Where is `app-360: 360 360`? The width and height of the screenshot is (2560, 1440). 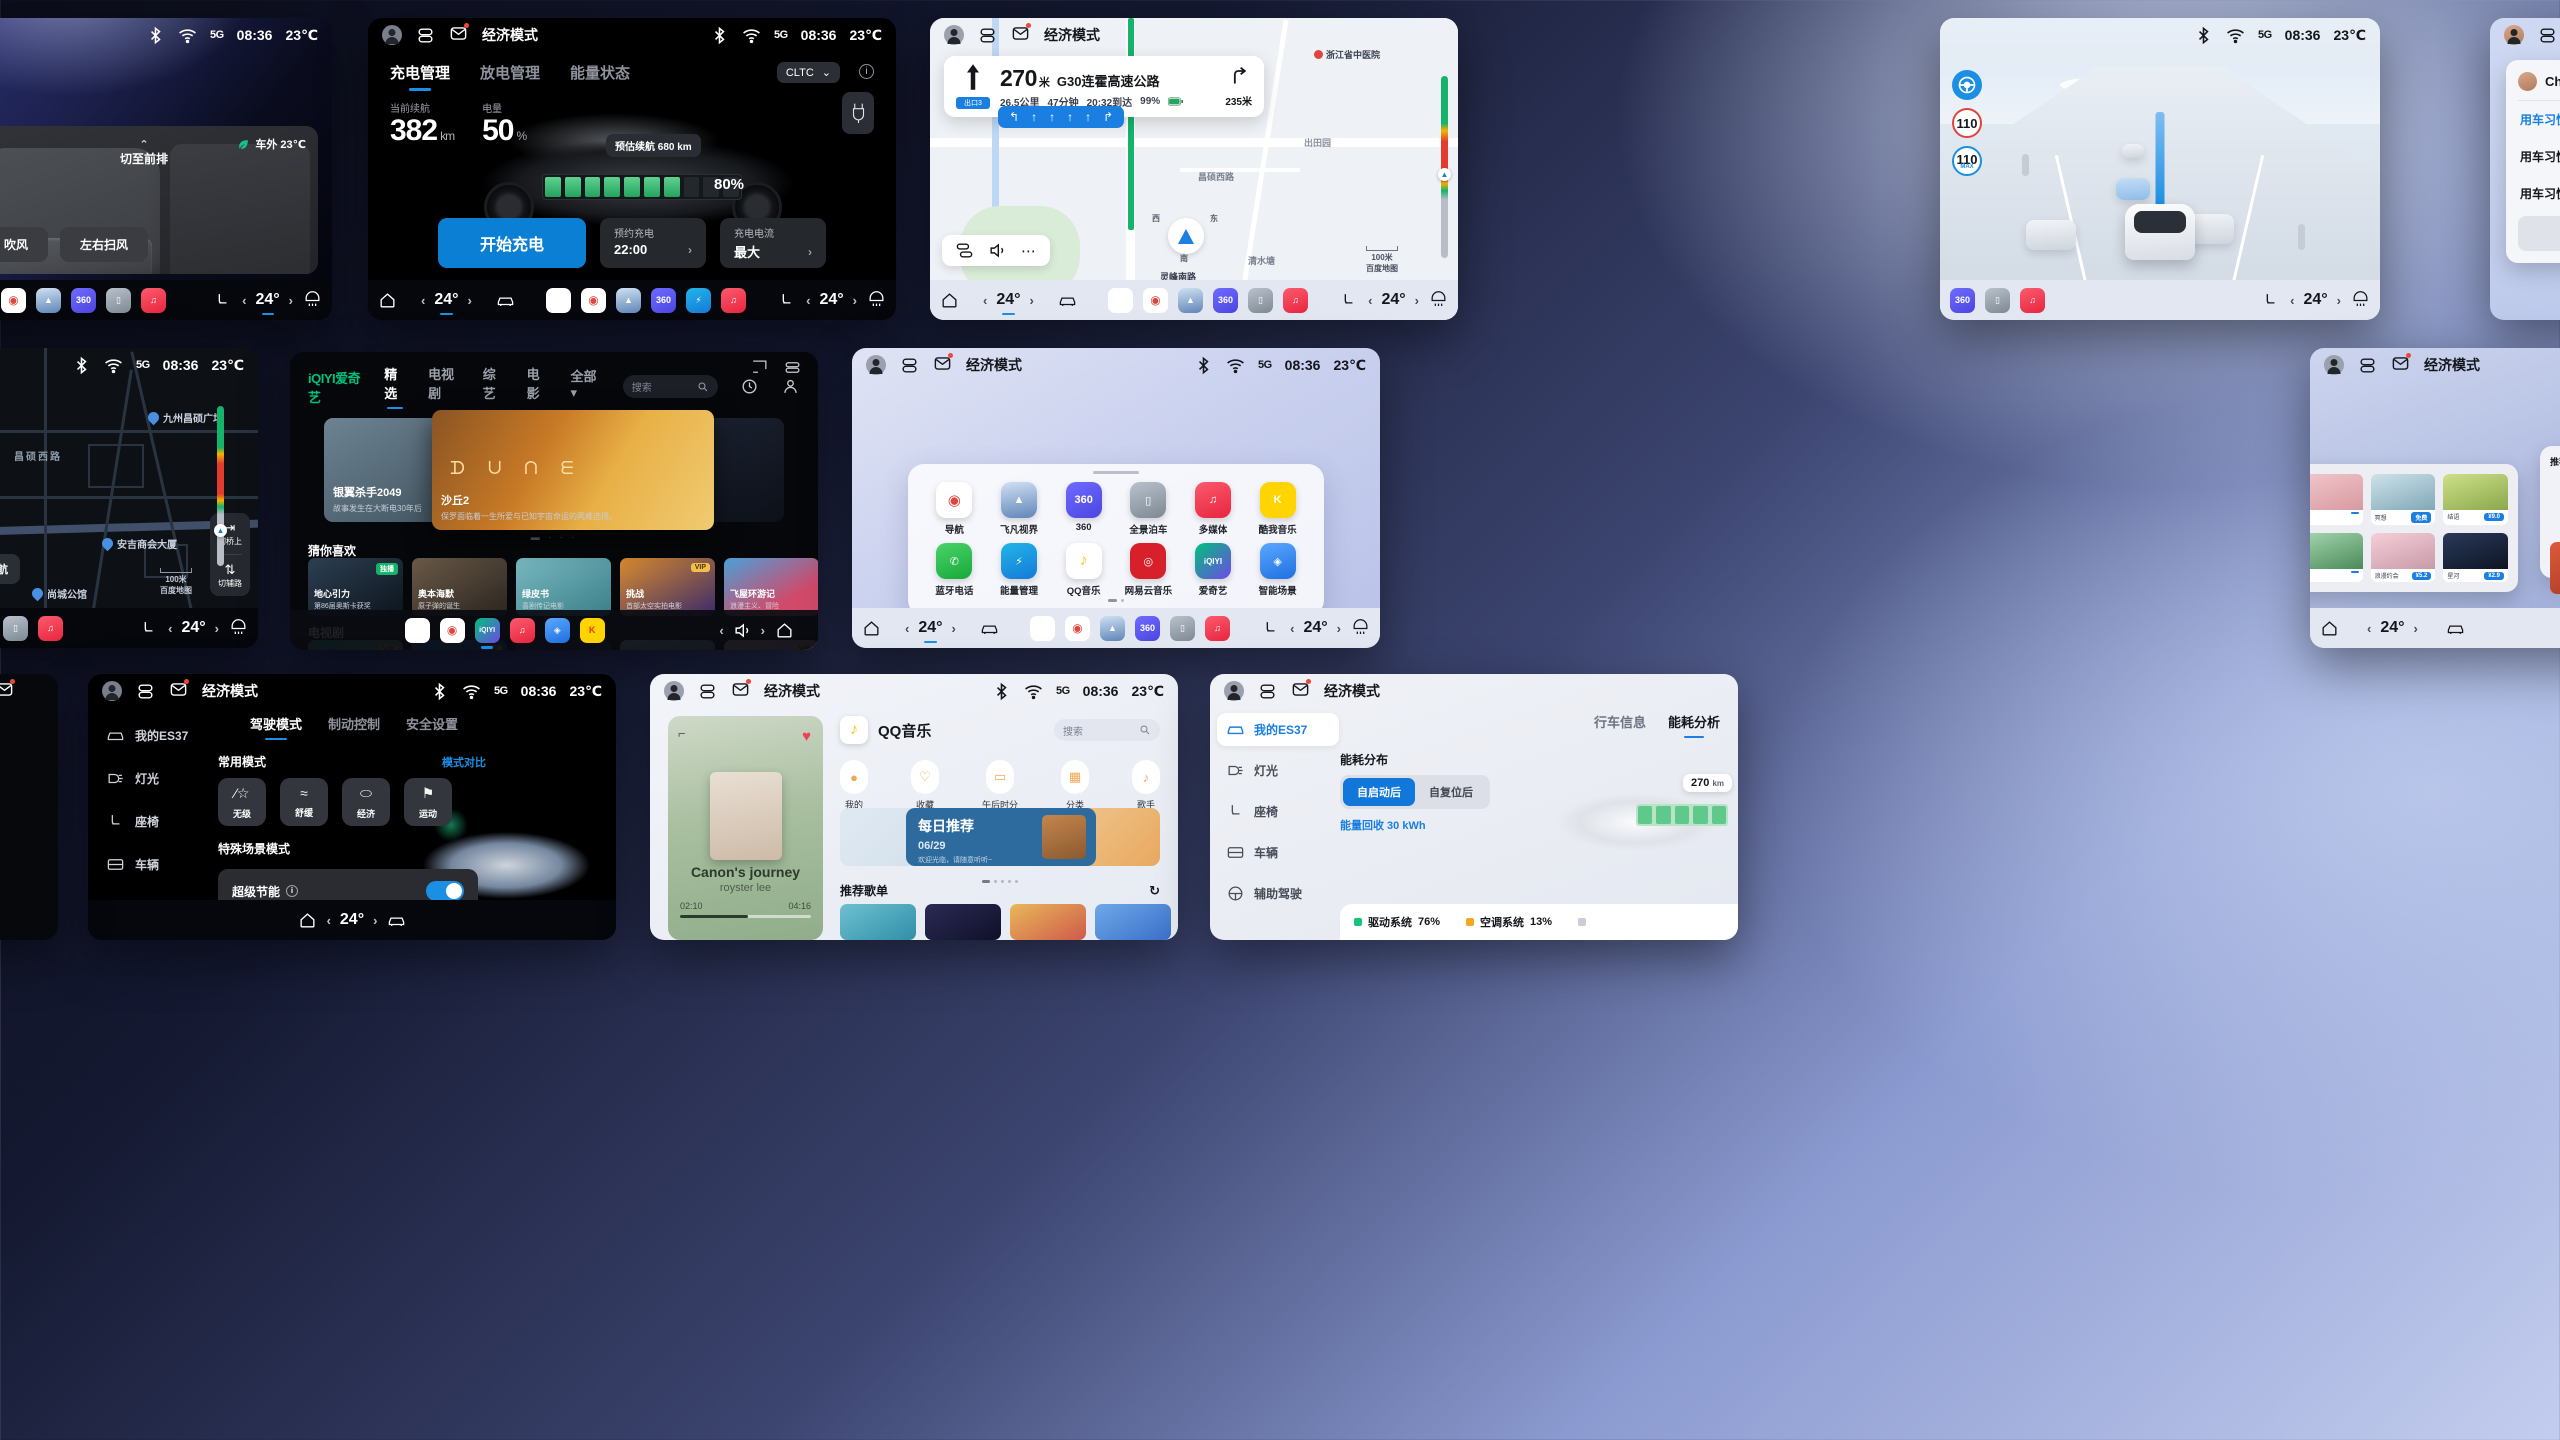
app-360: 360 360 is located at coordinates (1083, 509).